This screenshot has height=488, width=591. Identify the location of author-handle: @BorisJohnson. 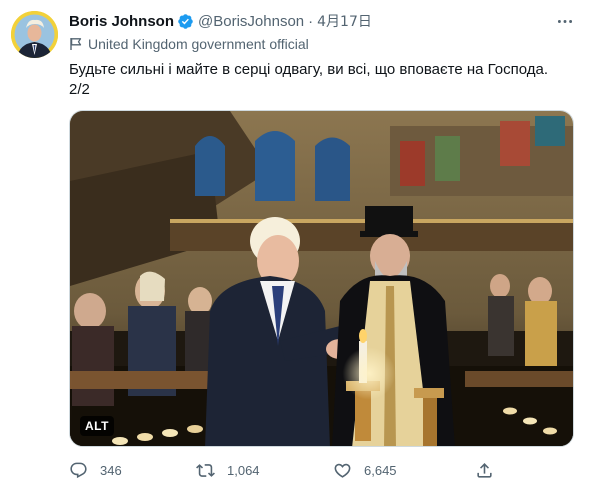
(251, 21).